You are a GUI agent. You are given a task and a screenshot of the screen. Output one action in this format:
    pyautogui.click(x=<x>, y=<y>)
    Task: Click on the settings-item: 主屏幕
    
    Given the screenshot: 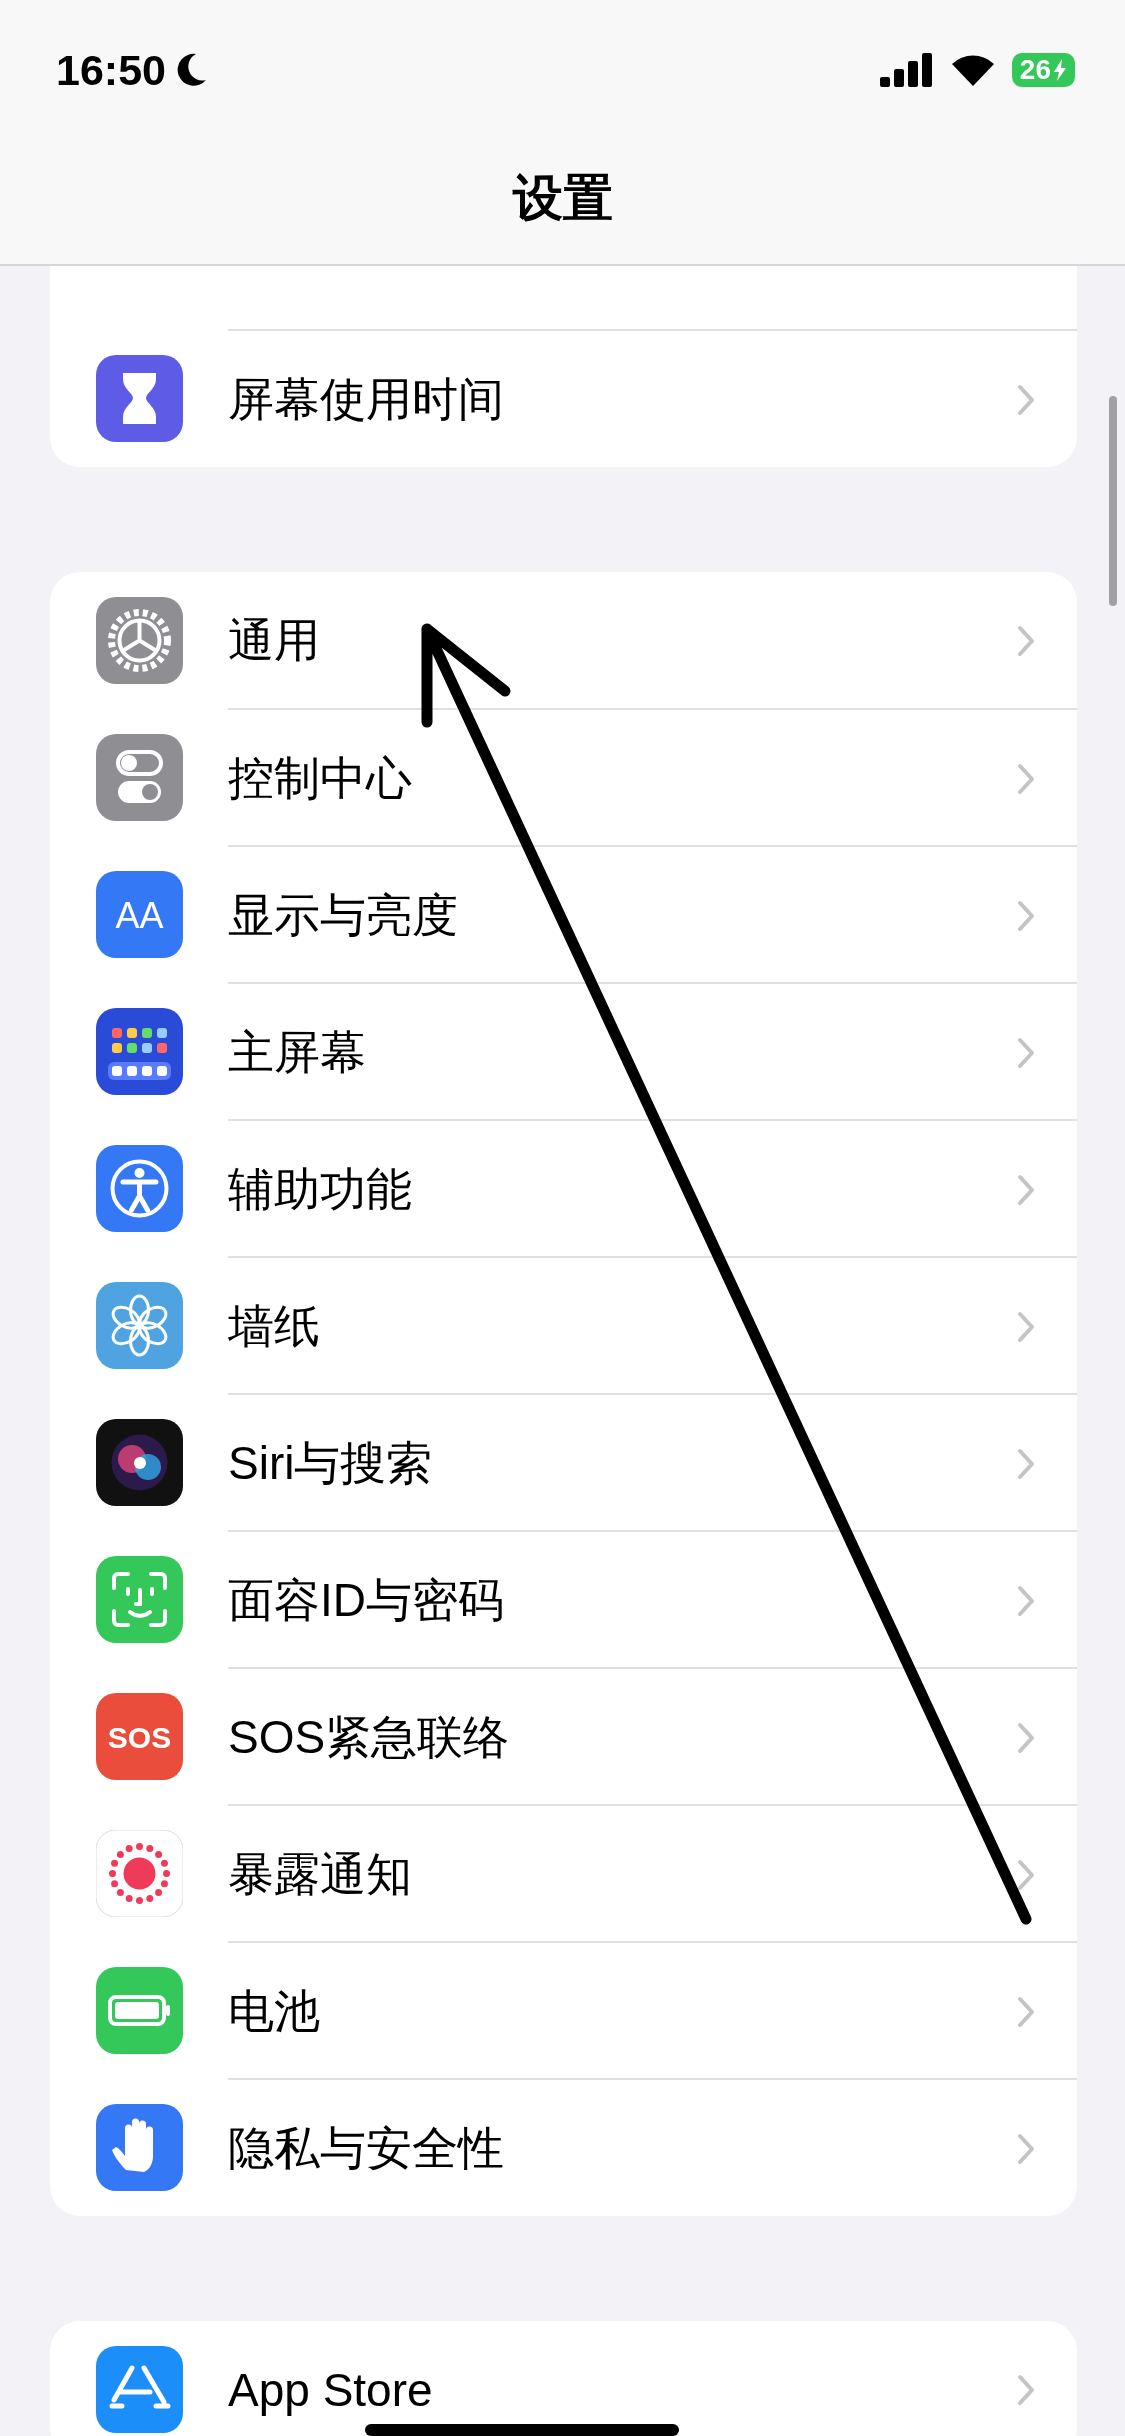 What is the action you would take?
    pyautogui.click(x=622, y=1052)
    